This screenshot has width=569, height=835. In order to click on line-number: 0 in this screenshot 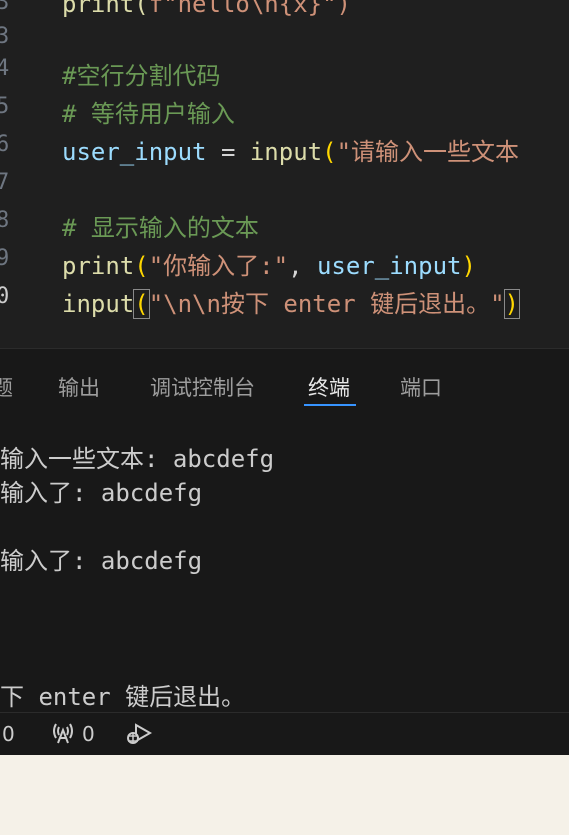, I will do `click(5, 296)`.